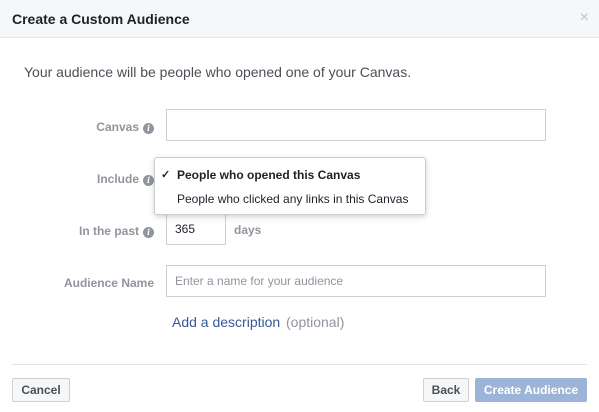  Describe the element at coordinates (299, 19) in the screenshot. I see `dialog-header: Create a Custom Audience ×` at that location.